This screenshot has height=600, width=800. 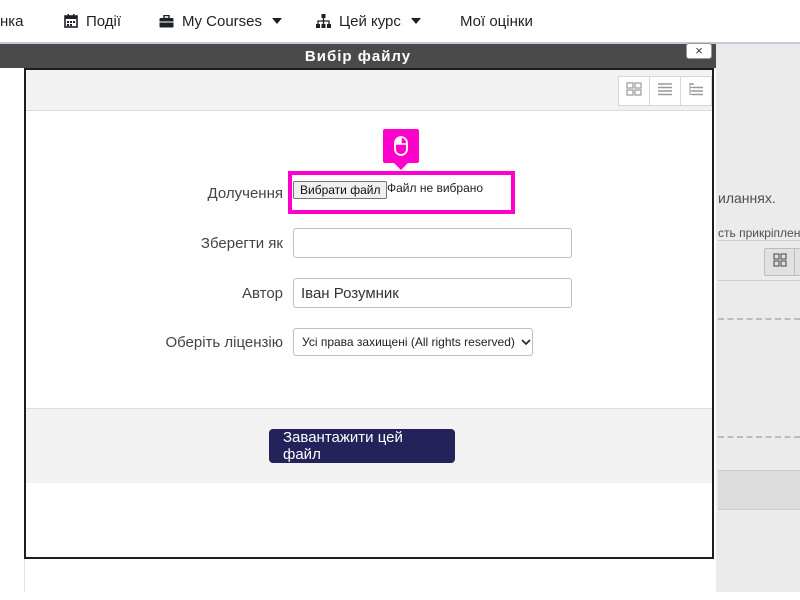 I want to click on file-picker-sidebar, so click(x=12, y=330).